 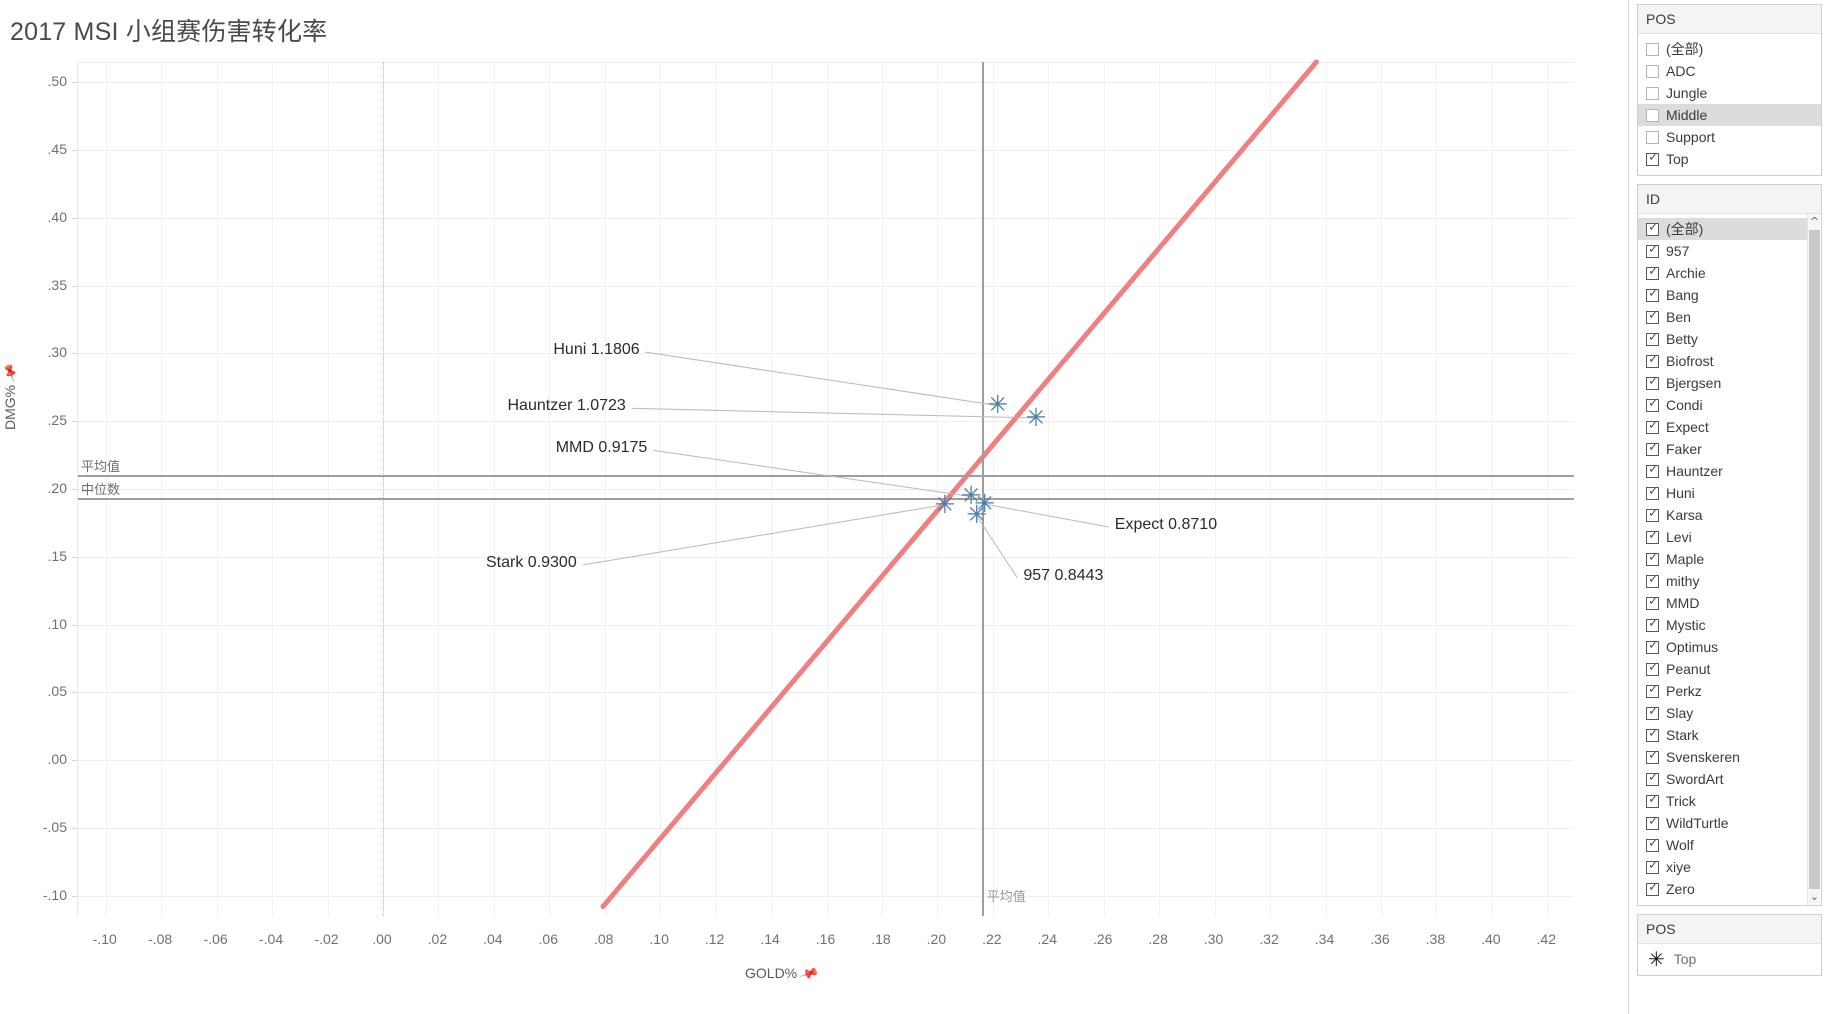 What do you see at coordinates (1729, 137) in the screenshot?
I see `pos-filter-item-support: Support` at bounding box center [1729, 137].